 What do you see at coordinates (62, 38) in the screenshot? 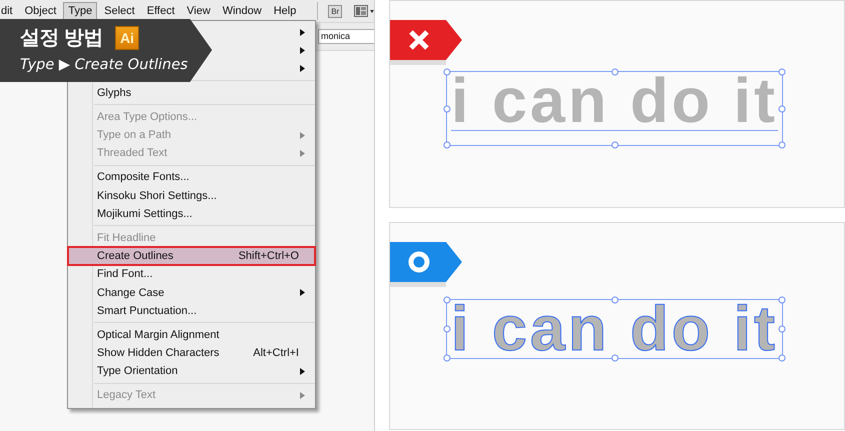
I see `banner-title: 설정 방법` at bounding box center [62, 38].